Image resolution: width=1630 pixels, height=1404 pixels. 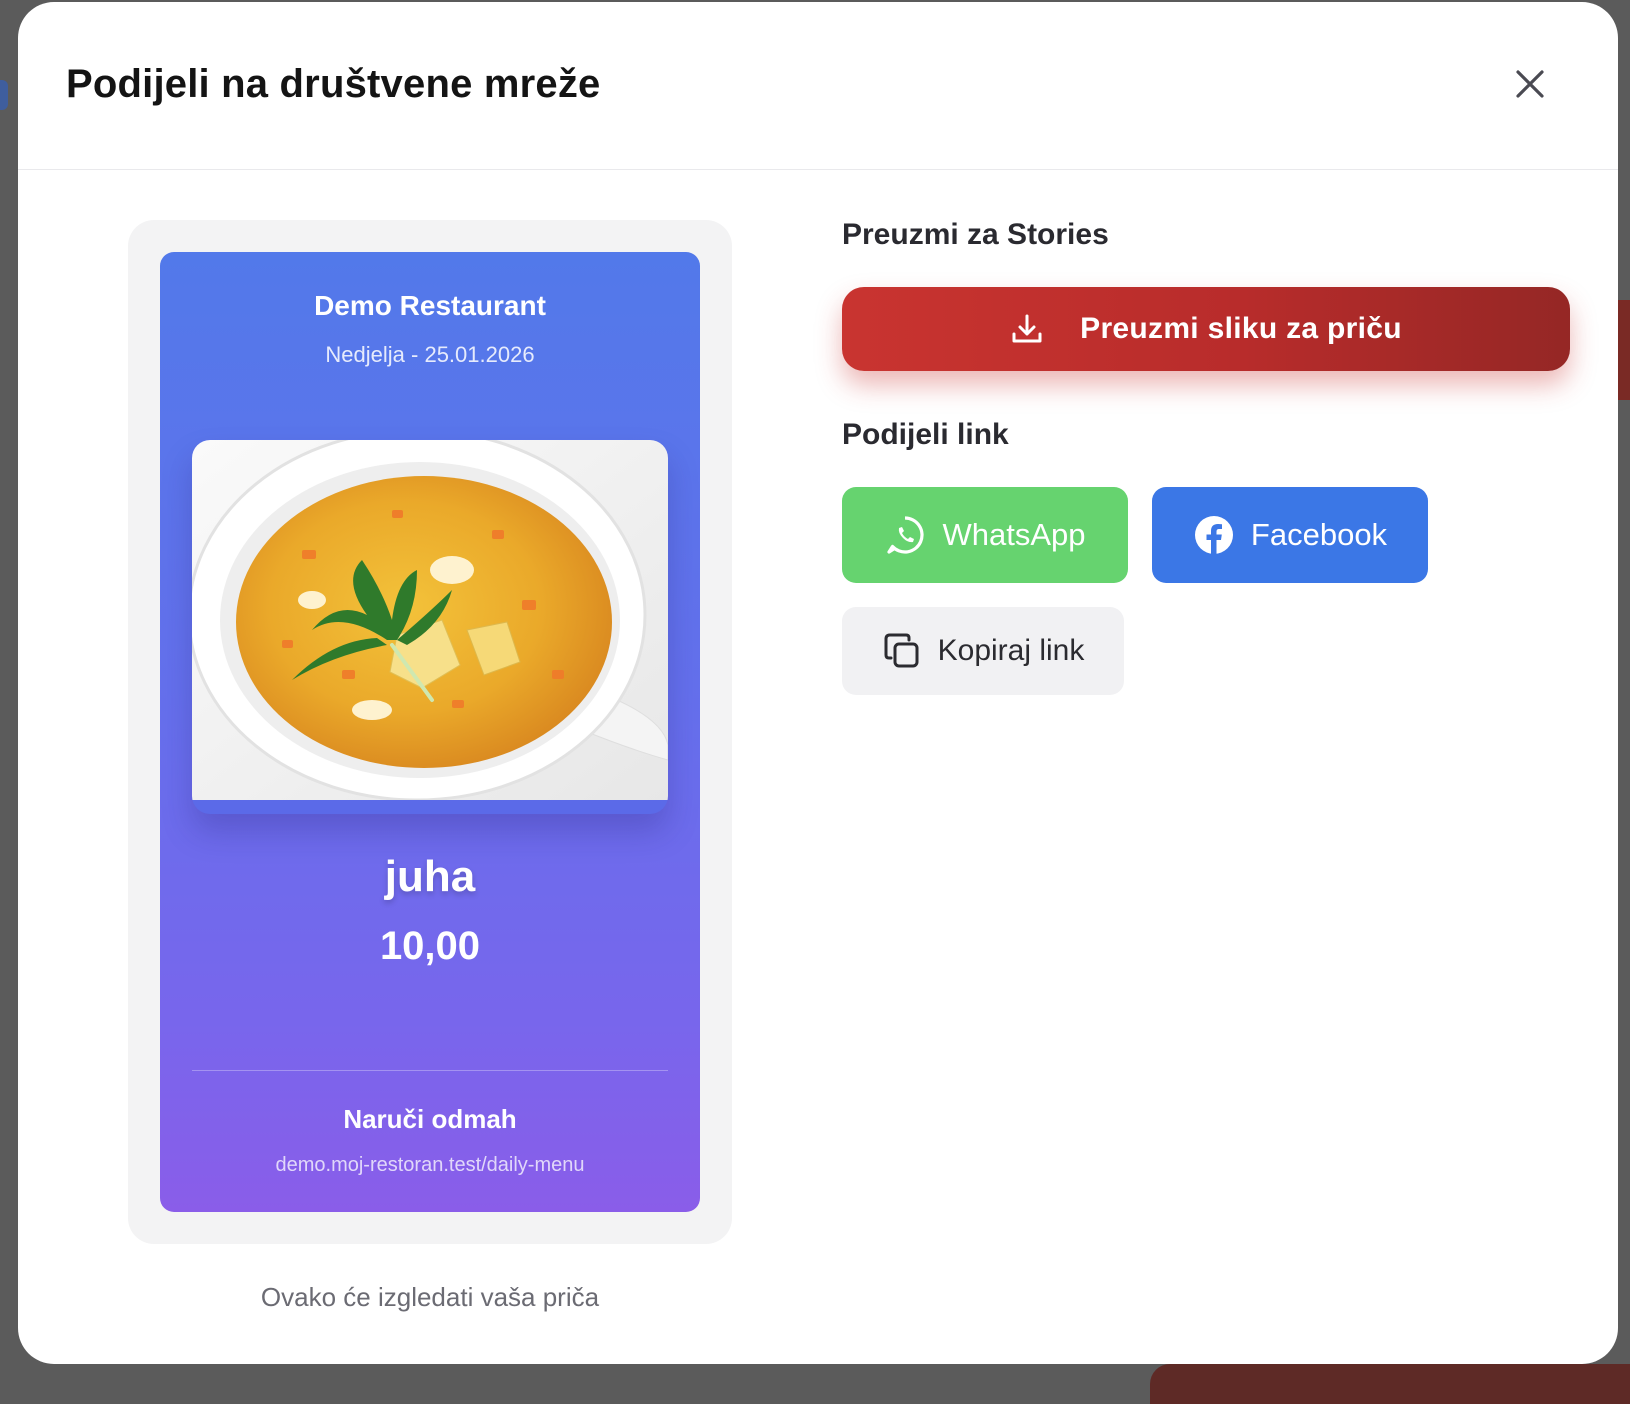 What do you see at coordinates (1319, 534) in the screenshot?
I see `facebook-label: Facebook` at bounding box center [1319, 534].